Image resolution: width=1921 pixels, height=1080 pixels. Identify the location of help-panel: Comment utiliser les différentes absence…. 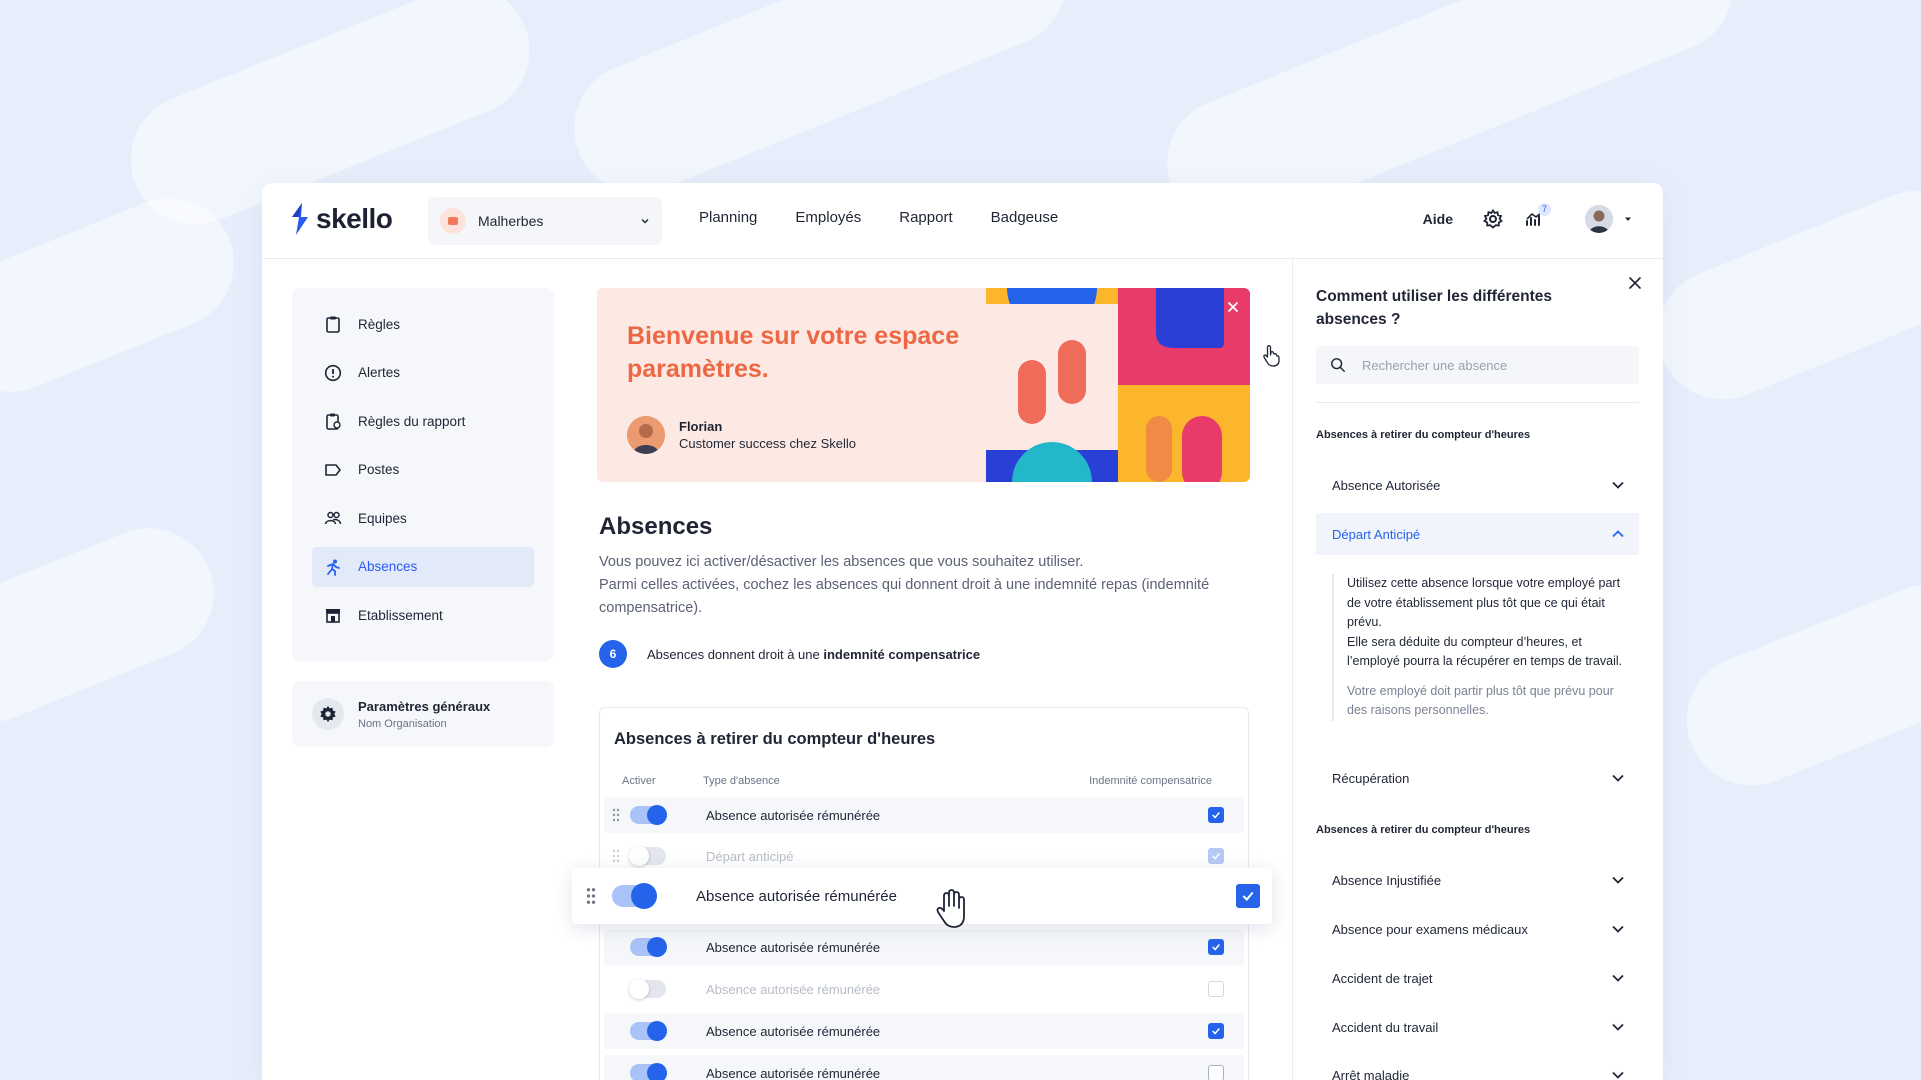
(1477, 669).